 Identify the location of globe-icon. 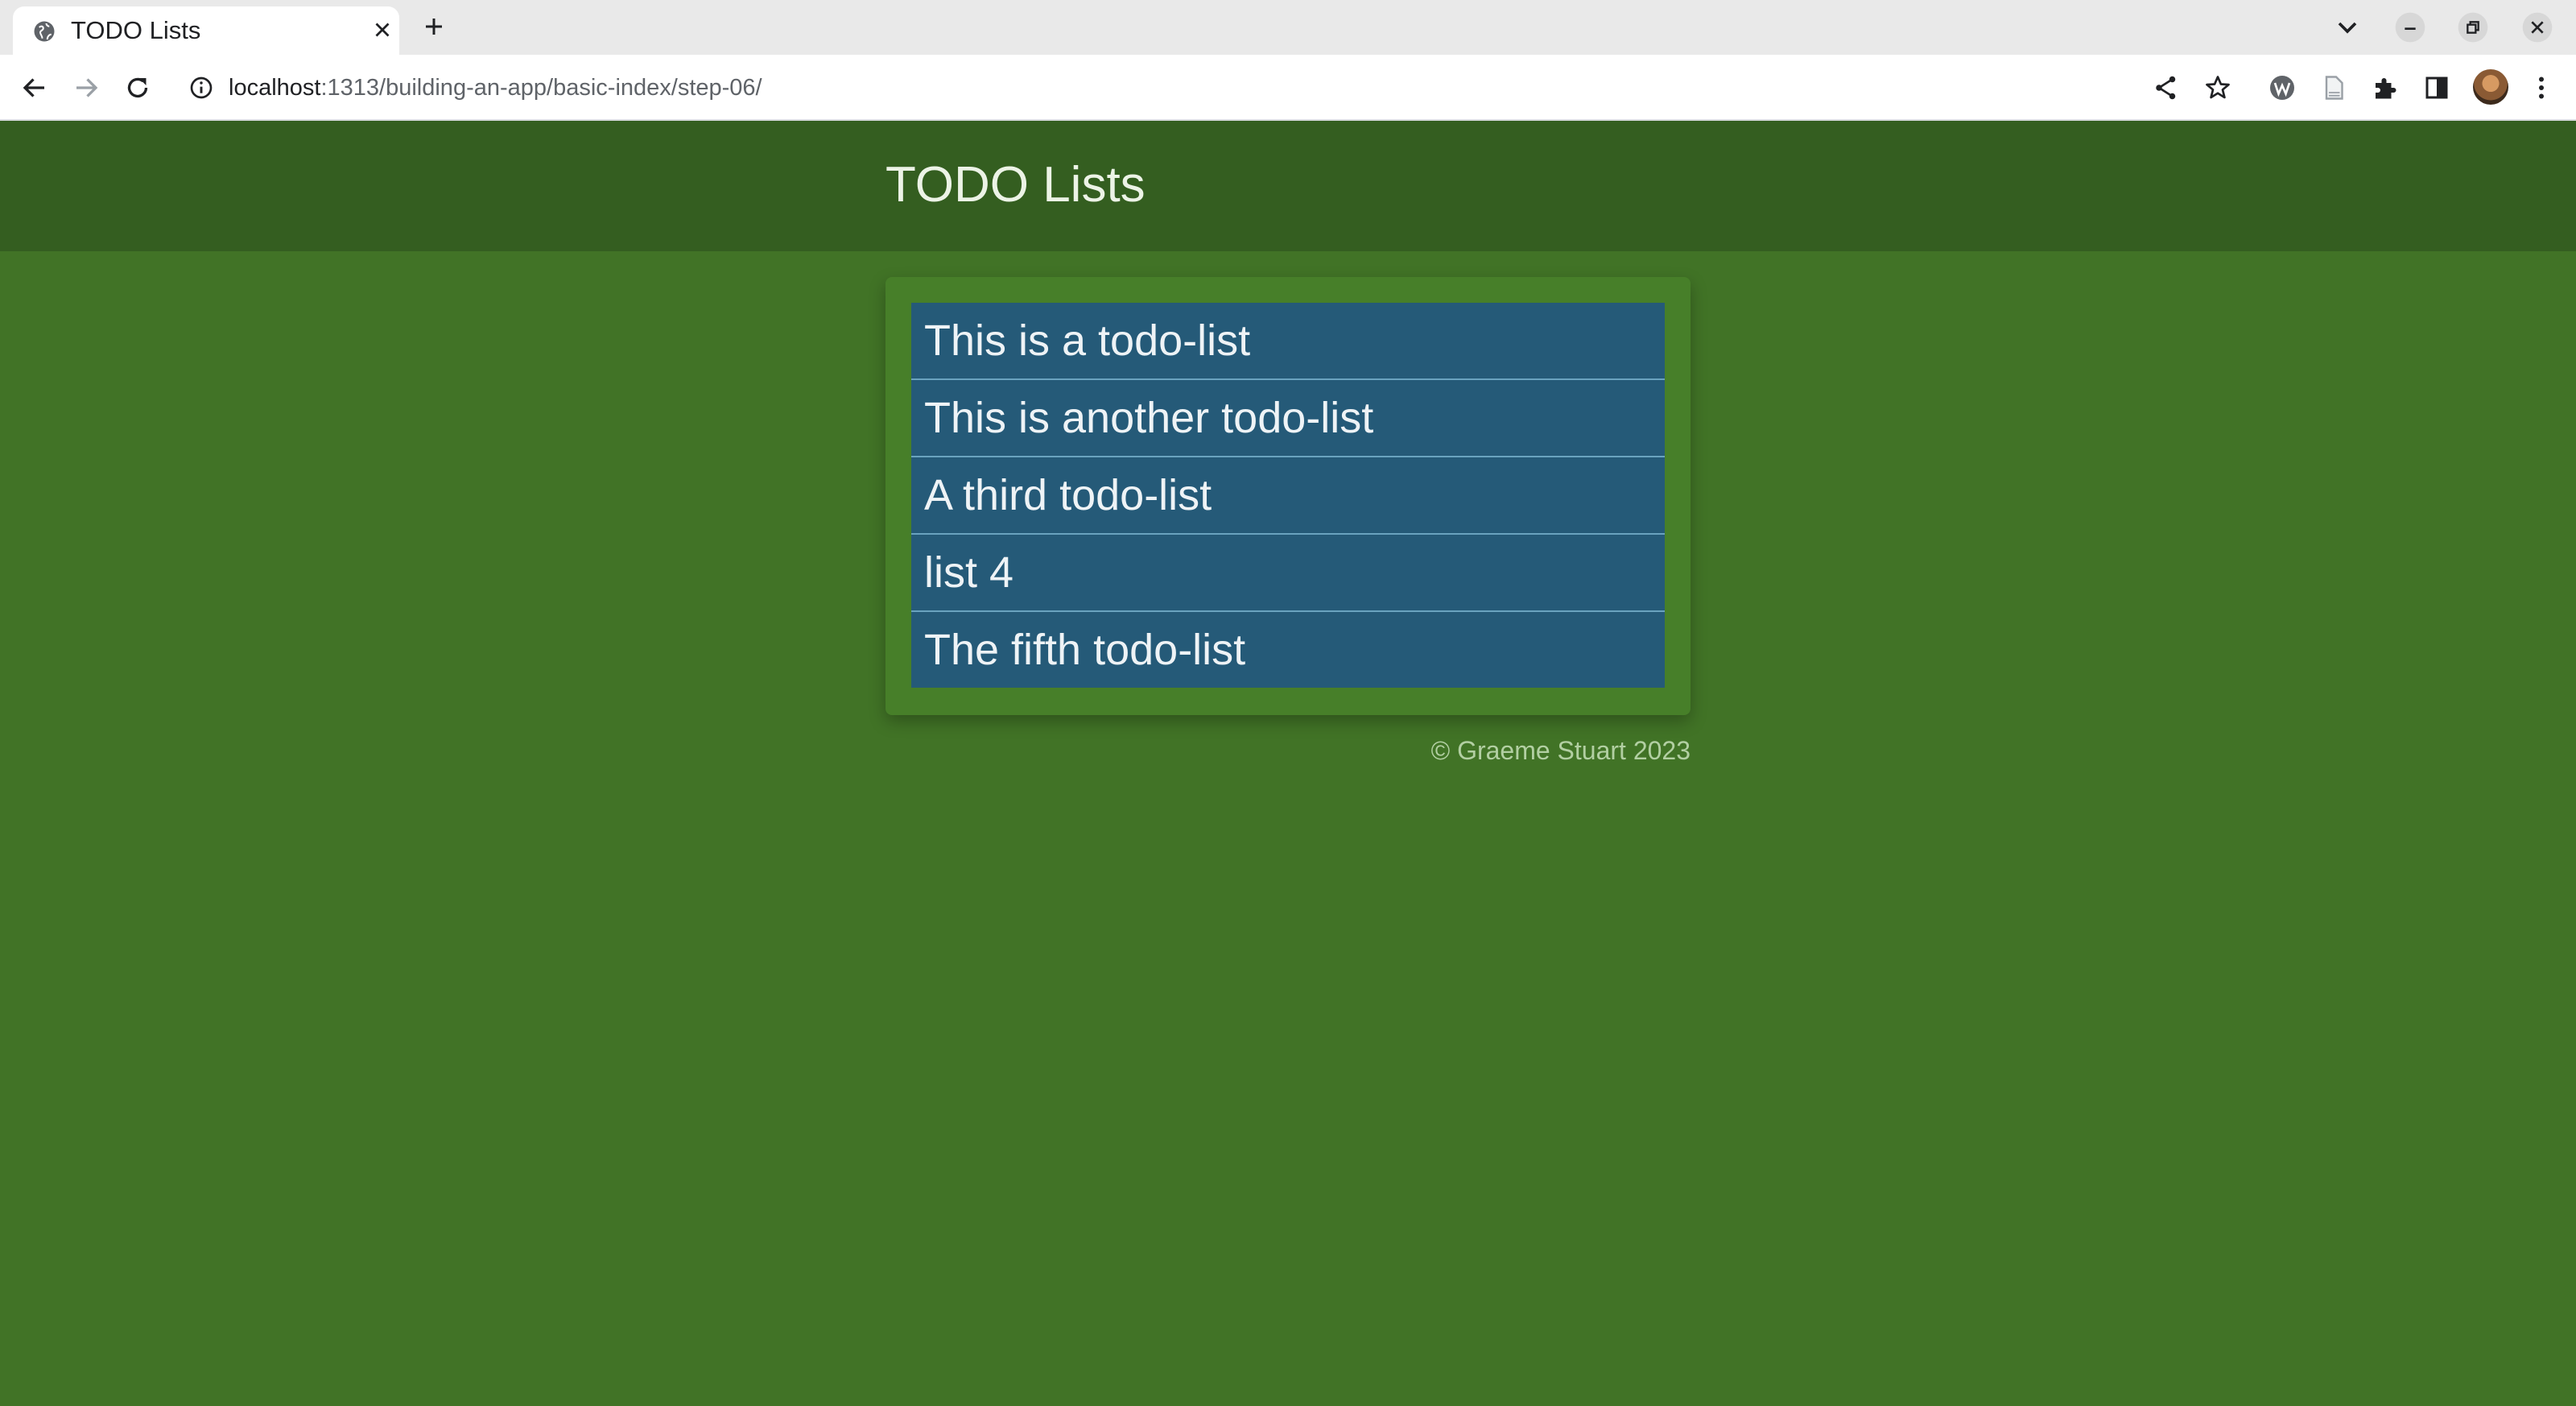
(44, 31).